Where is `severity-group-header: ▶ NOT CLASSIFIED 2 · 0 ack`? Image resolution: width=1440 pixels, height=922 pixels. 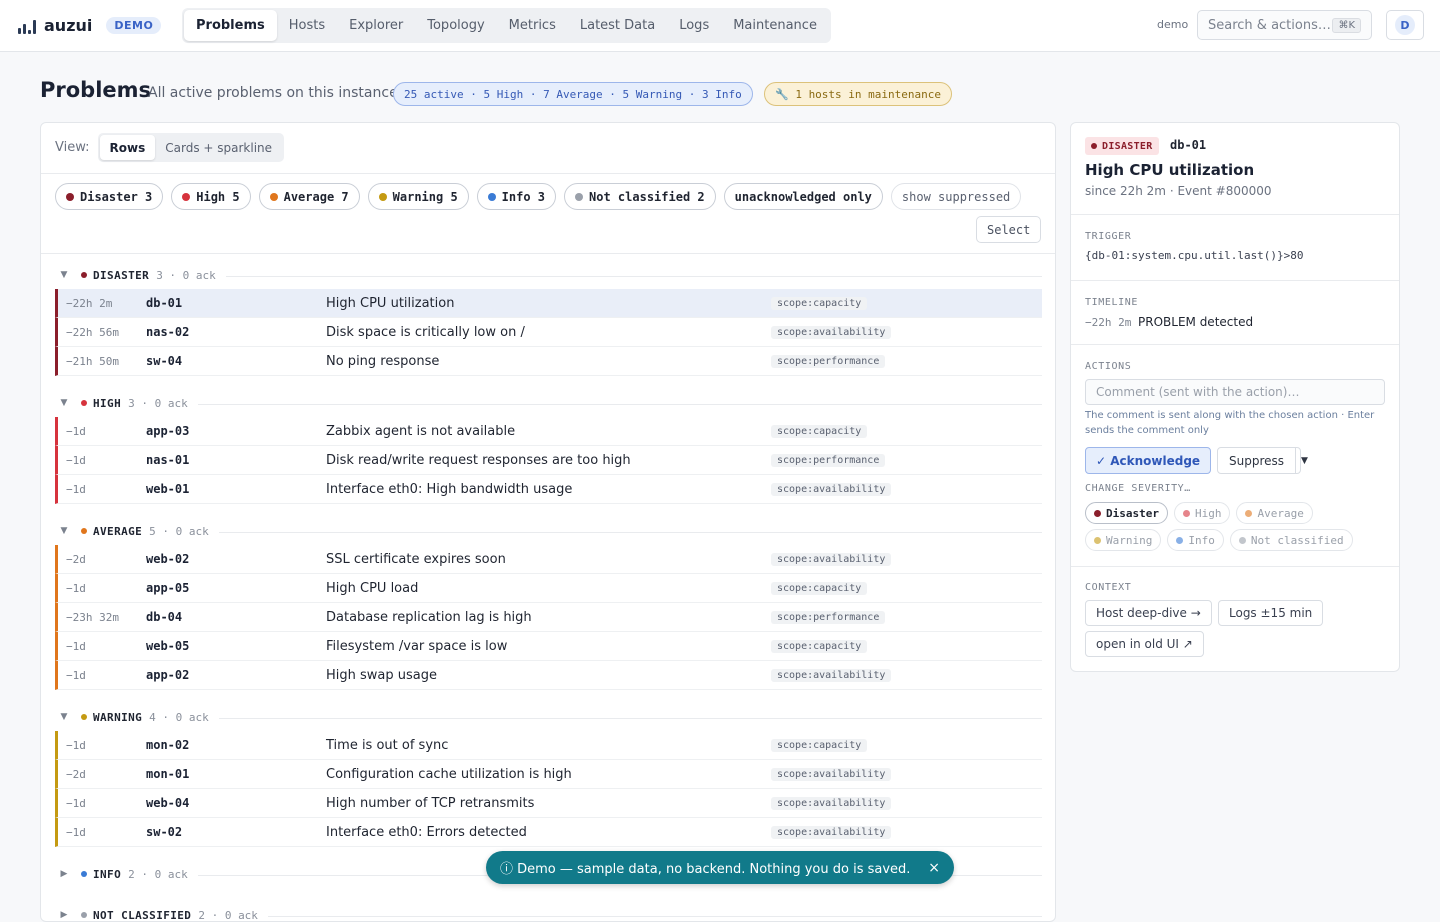
severity-group-header: ▶ NOT CLASSIFIED 2 · 0 ack is located at coordinates (548, 911).